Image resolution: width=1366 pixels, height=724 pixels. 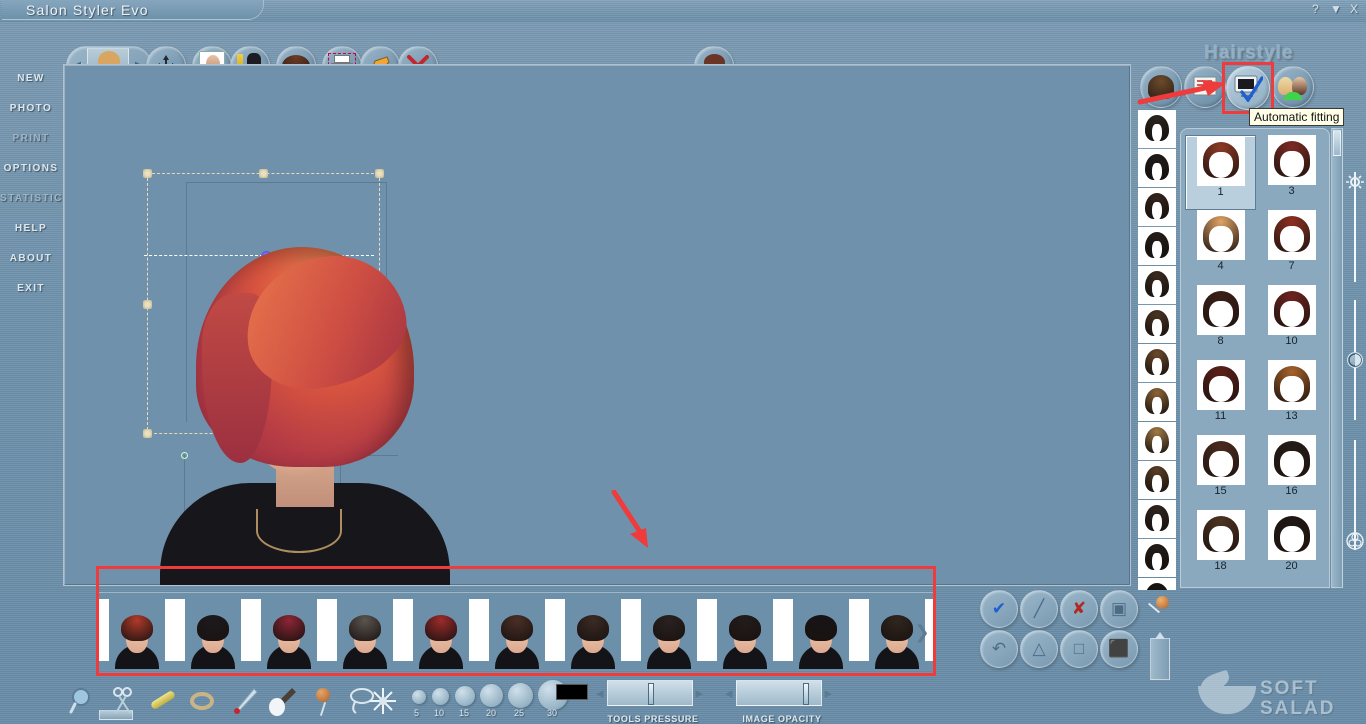 I want to click on selection-handle-ml, so click(x=147, y=304).